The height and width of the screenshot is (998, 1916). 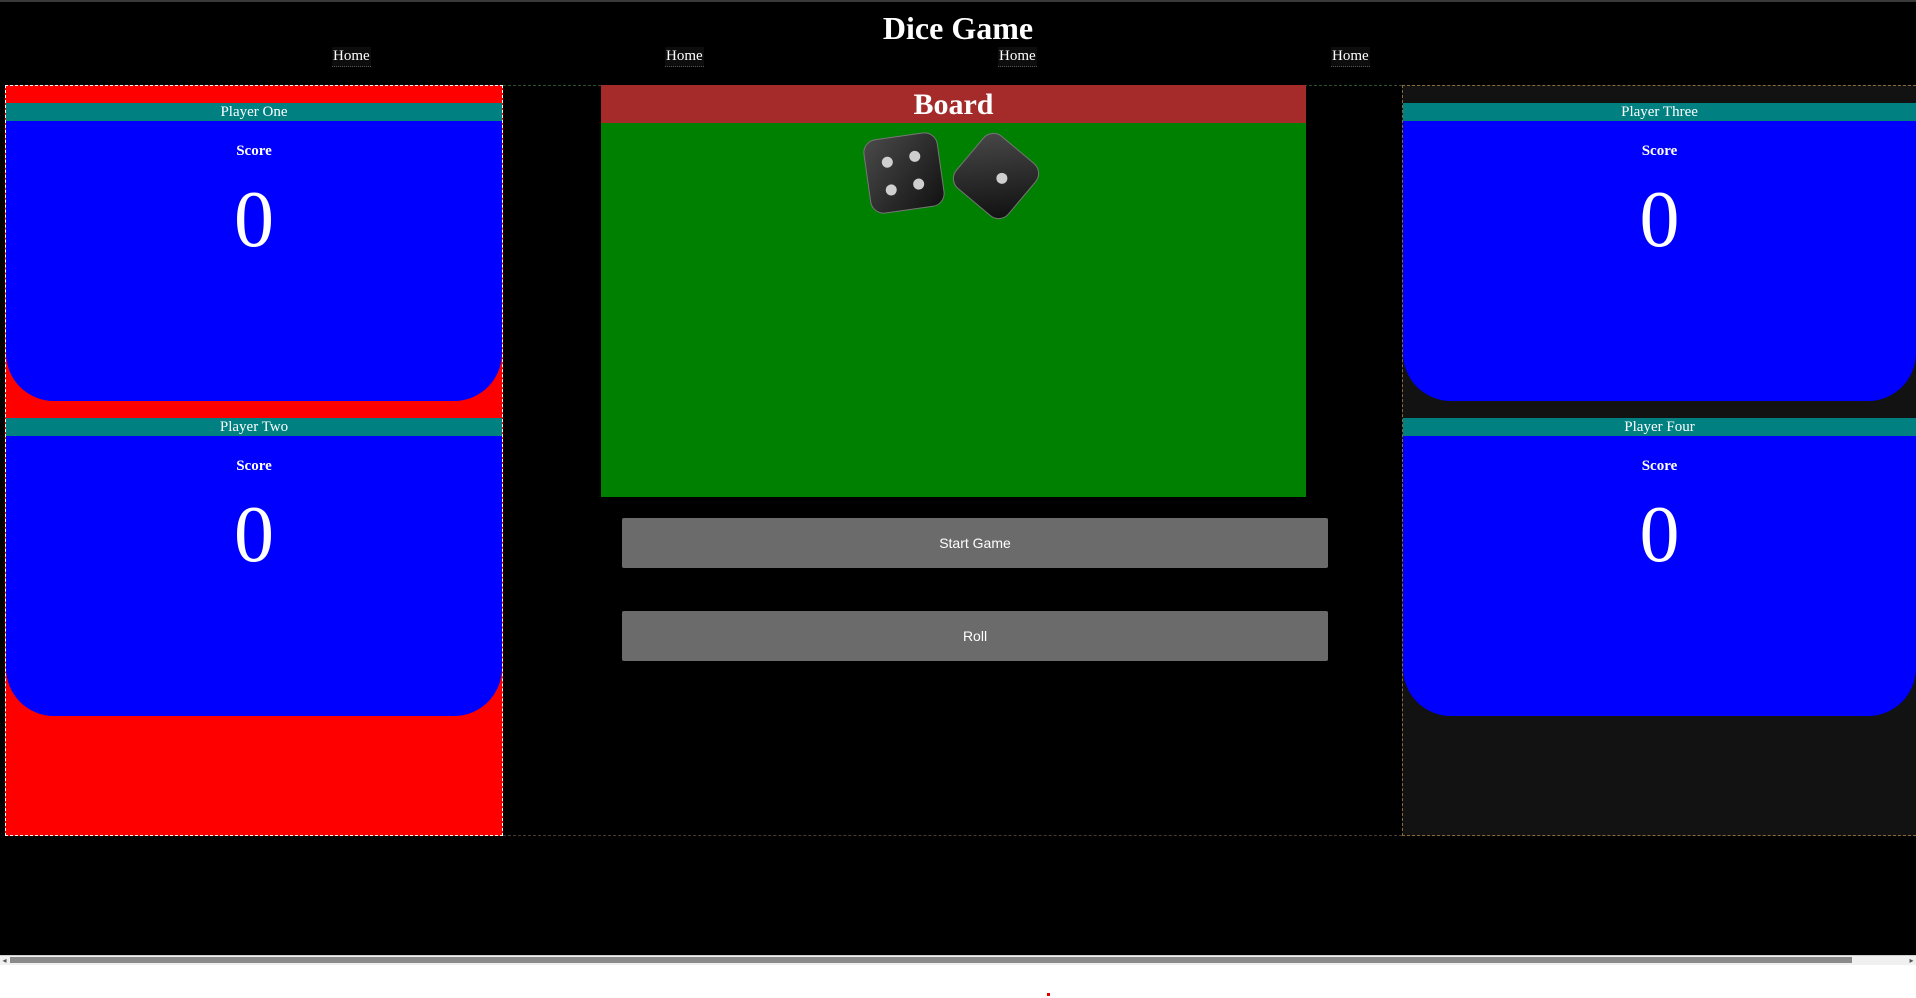 I want to click on top-border, so click(x=958, y=1).